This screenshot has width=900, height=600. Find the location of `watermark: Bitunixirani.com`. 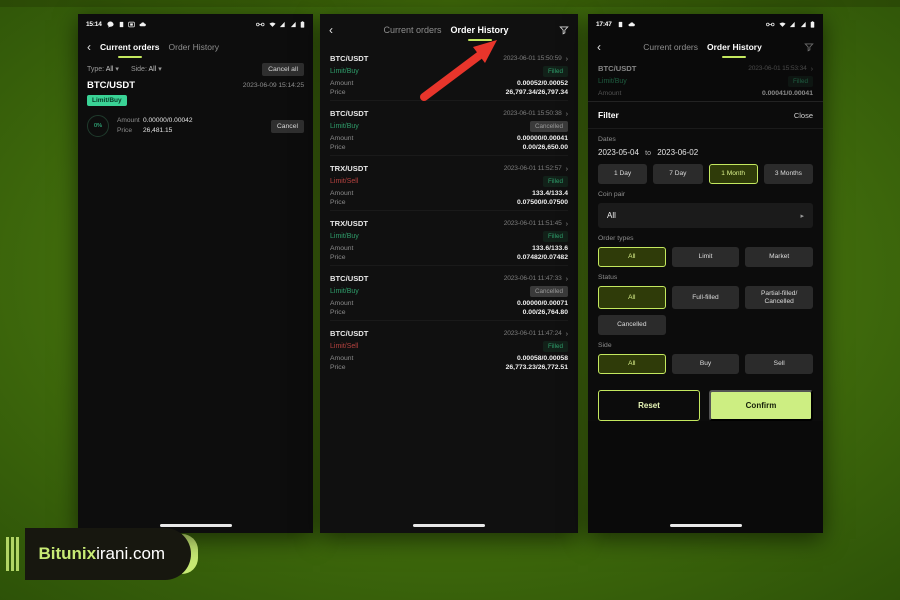

watermark: Bitunixirani.com is located at coordinates (99, 554).